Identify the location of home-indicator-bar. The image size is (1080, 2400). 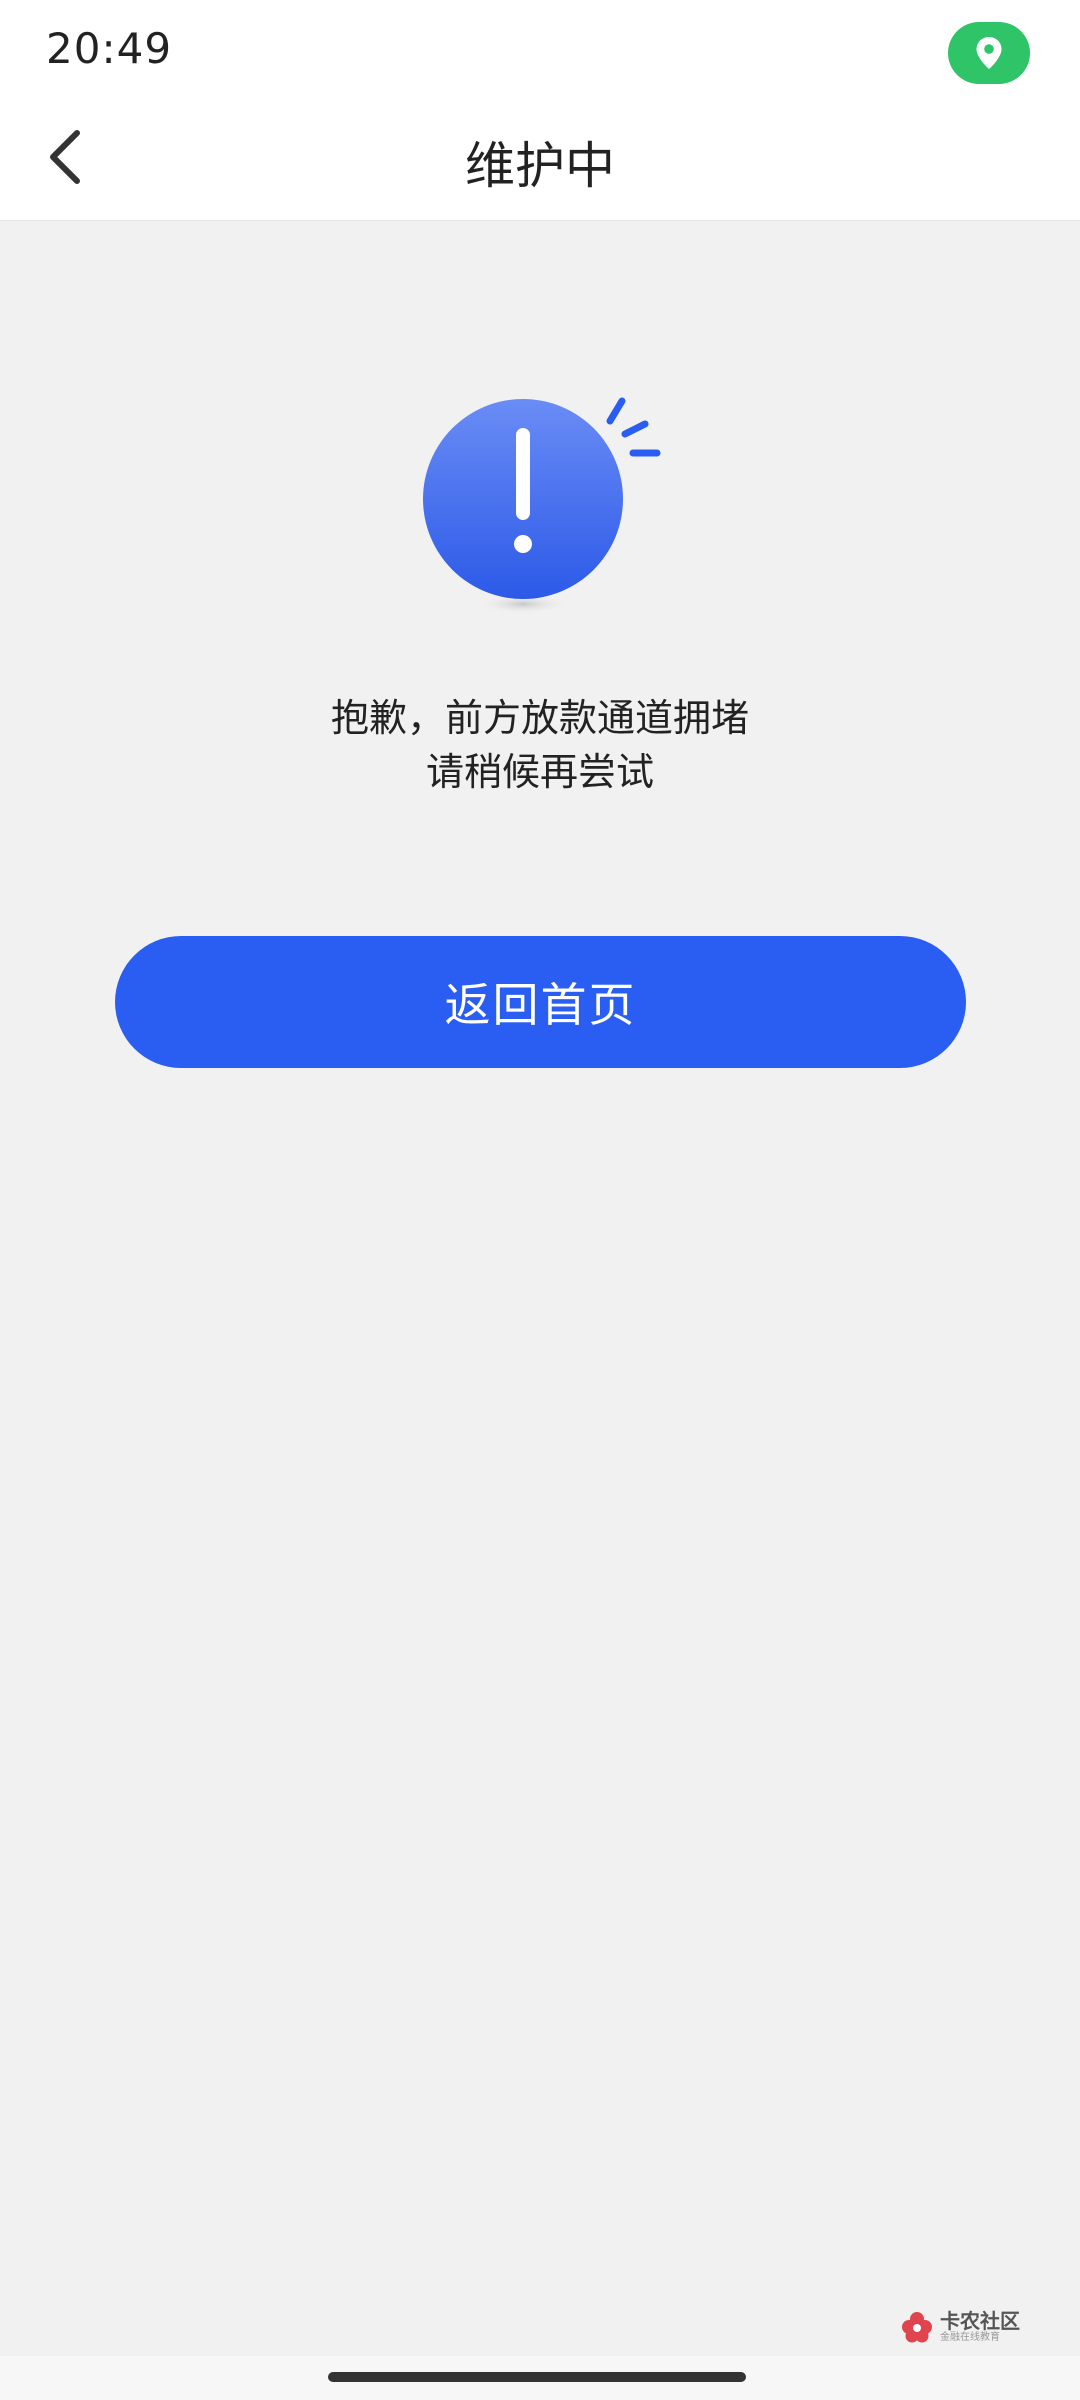
(537, 2377).